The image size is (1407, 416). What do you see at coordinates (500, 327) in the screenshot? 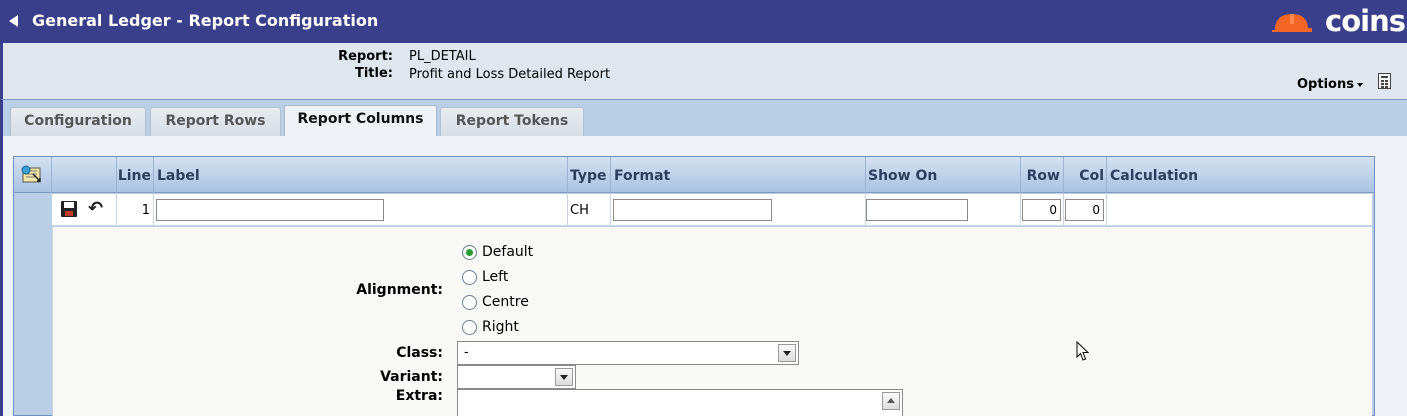
I see `radio-right-label: Right` at bounding box center [500, 327].